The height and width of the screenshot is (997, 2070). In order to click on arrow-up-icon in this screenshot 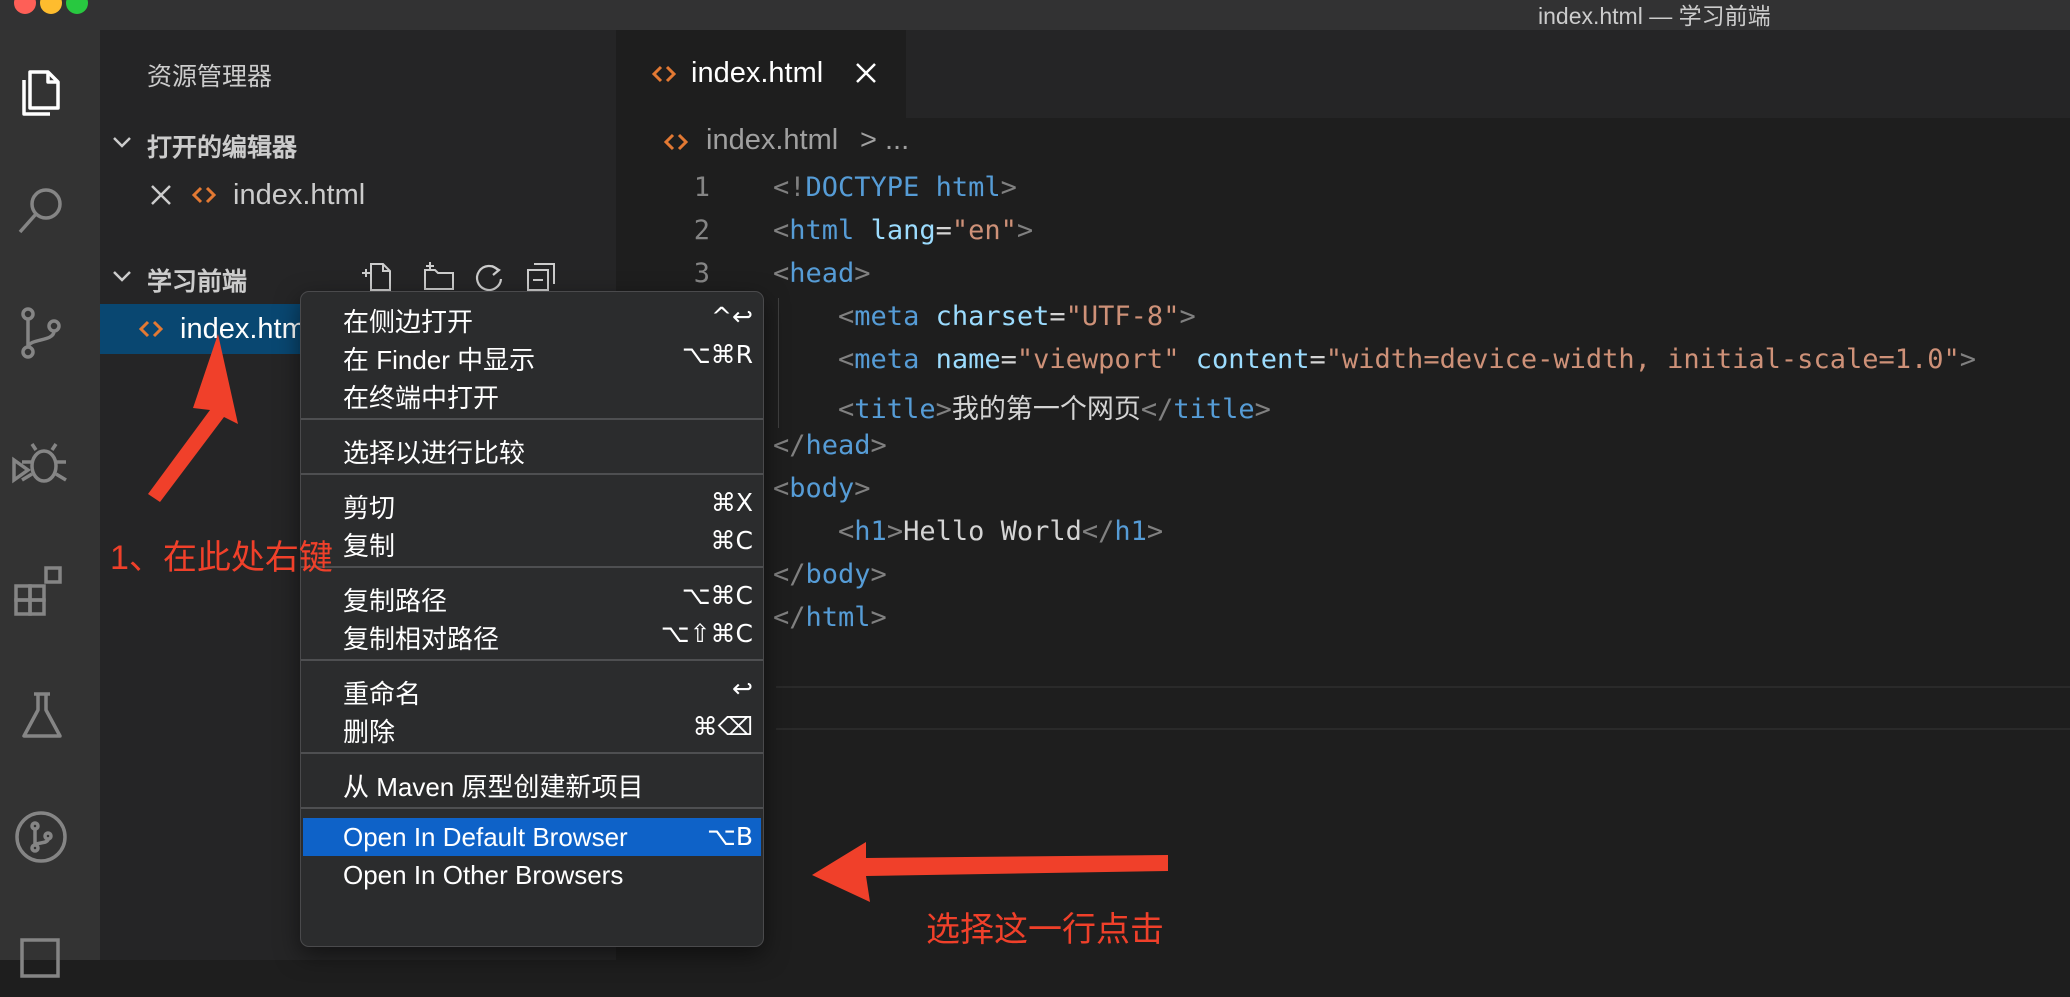, I will do `click(193, 418)`.